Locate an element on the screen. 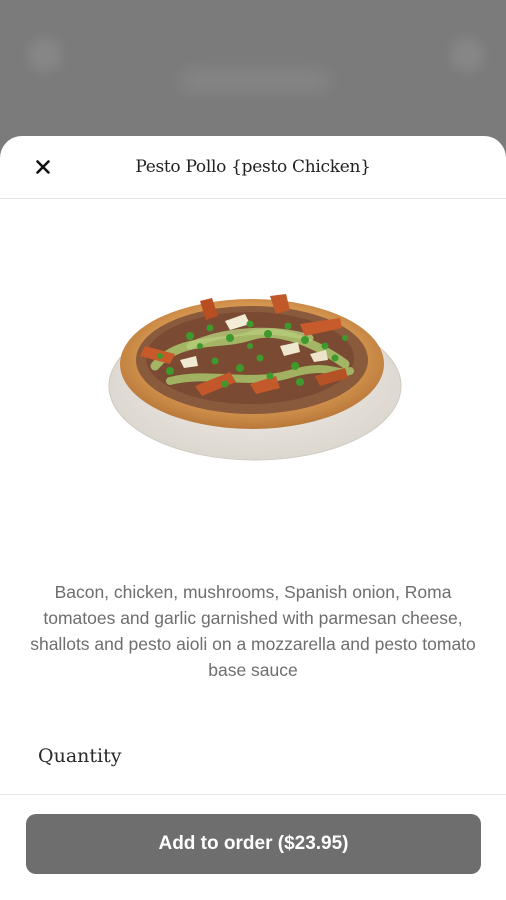  background-icon-right is located at coordinates (467, 55).